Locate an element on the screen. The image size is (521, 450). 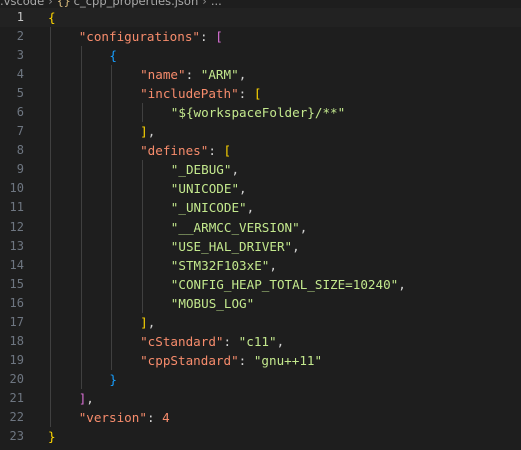
code-line: 6 "${workspaceFolder}/**" is located at coordinates (260, 113).